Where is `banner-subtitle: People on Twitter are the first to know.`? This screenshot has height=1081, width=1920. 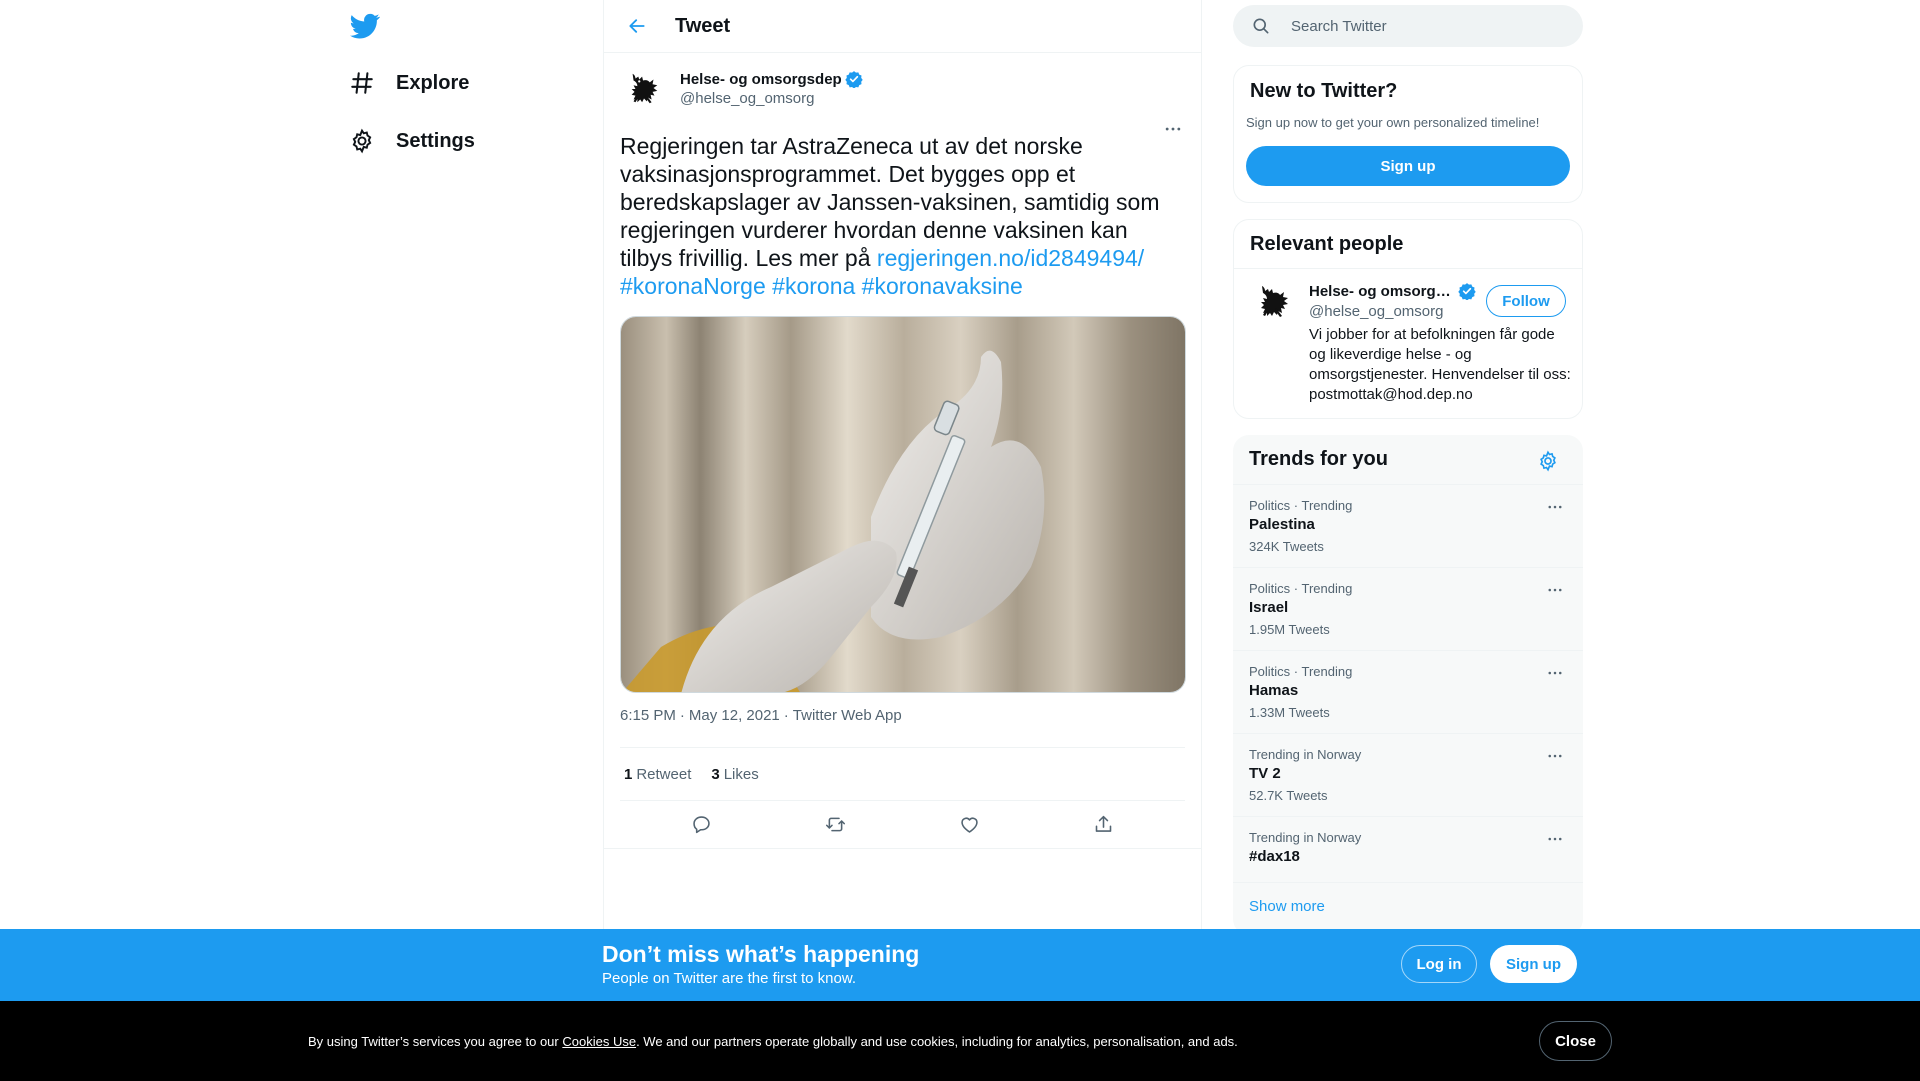 banner-subtitle: People on Twitter are the first to know. is located at coordinates (729, 978).